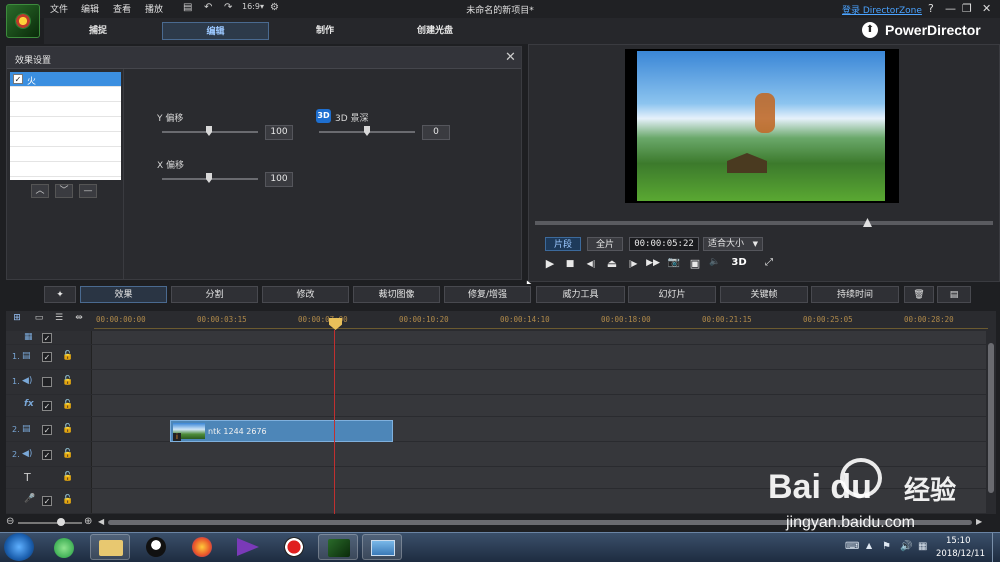  I want to click on taskbar-app-recorder, so click(294, 547).